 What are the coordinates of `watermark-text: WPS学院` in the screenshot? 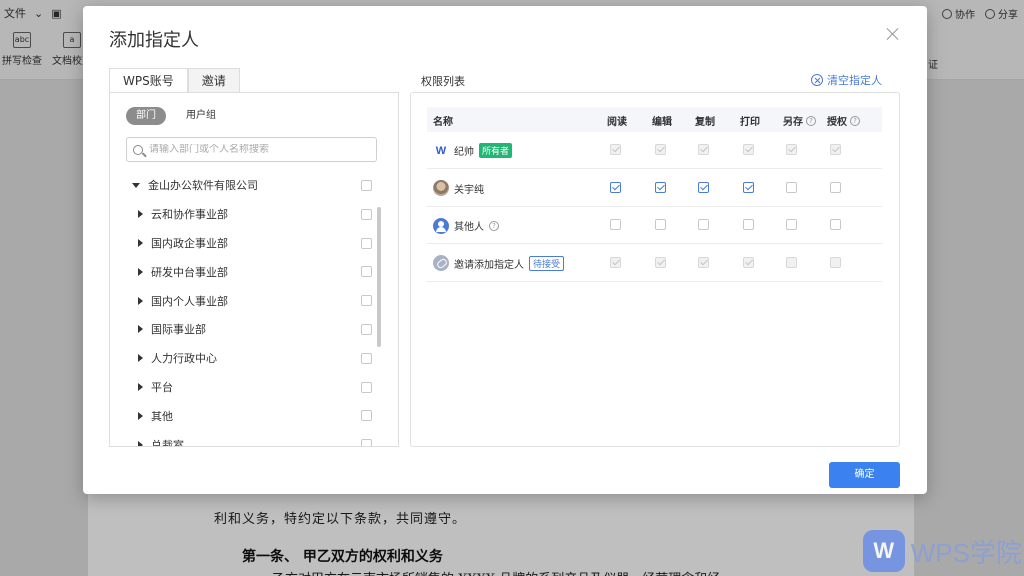 It's located at (966, 552).